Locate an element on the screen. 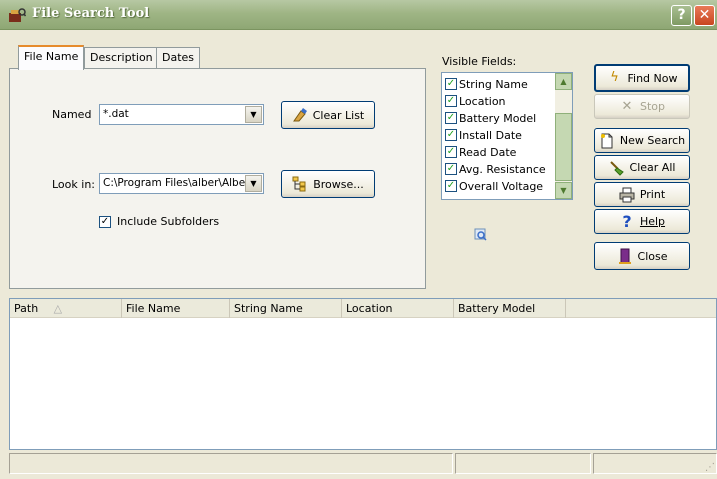 The width and height of the screenshot is (717, 479). fields-scrollbar: ▲ ▼ is located at coordinates (563, 136).